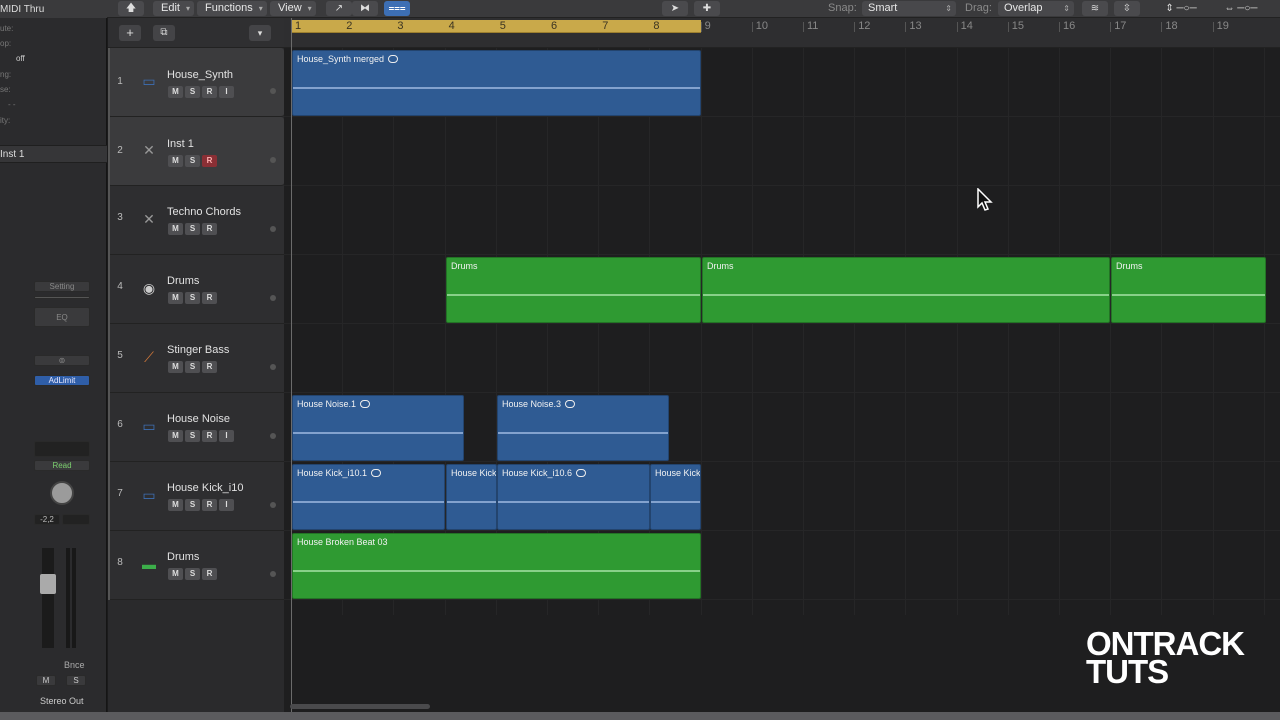 This screenshot has width=1280, height=720. Describe the element at coordinates (573, 497) in the screenshot. I see `region: House Kick_i10.6` at that location.